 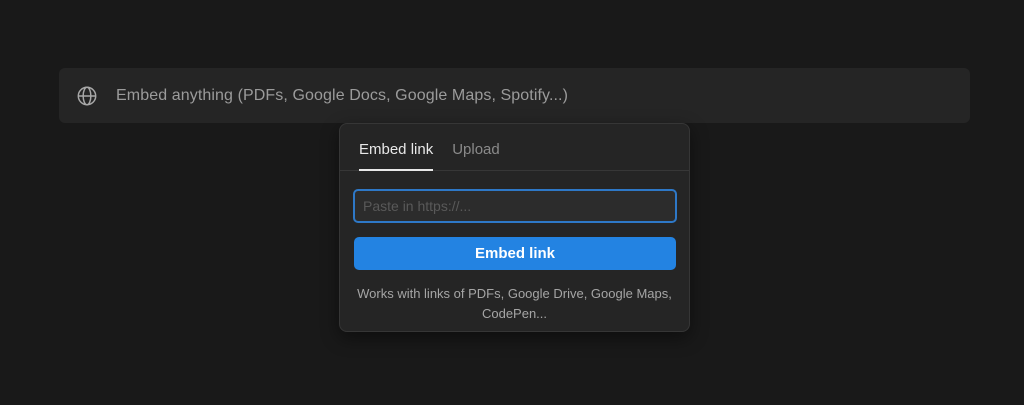 I want to click on popover-tabs: Embed link Upload, so click(x=514, y=147).